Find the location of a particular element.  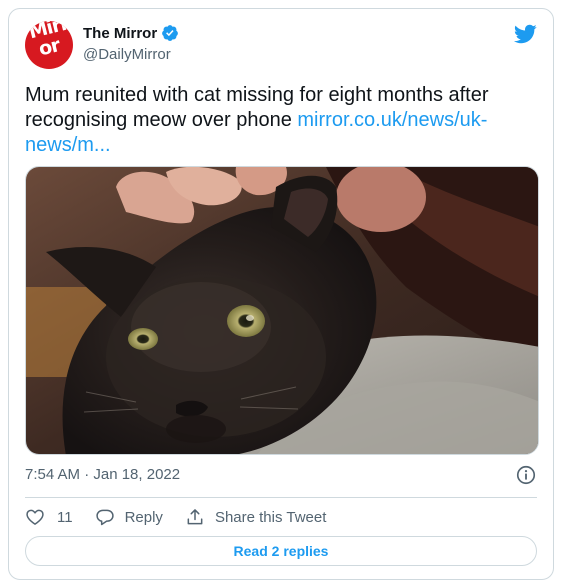

share-label: Share this Tweet is located at coordinates (270, 517).